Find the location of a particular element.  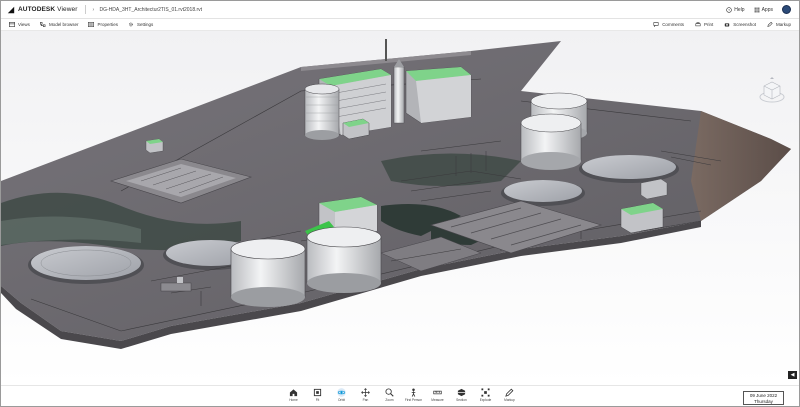

properties-button: Properties is located at coordinates (103, 24).